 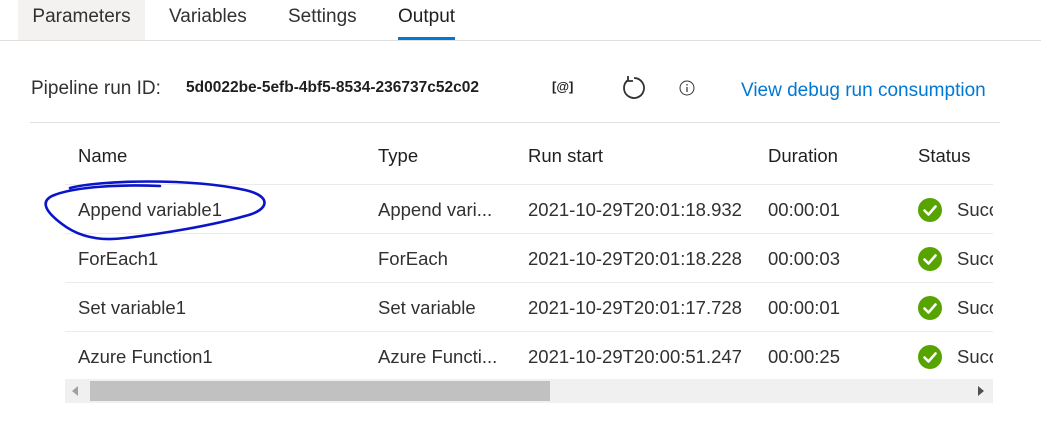 What do you see at coordinates (208, 20) in the screenshot?
I see `tab-variables: Variables` at bounding box center [208, 20].